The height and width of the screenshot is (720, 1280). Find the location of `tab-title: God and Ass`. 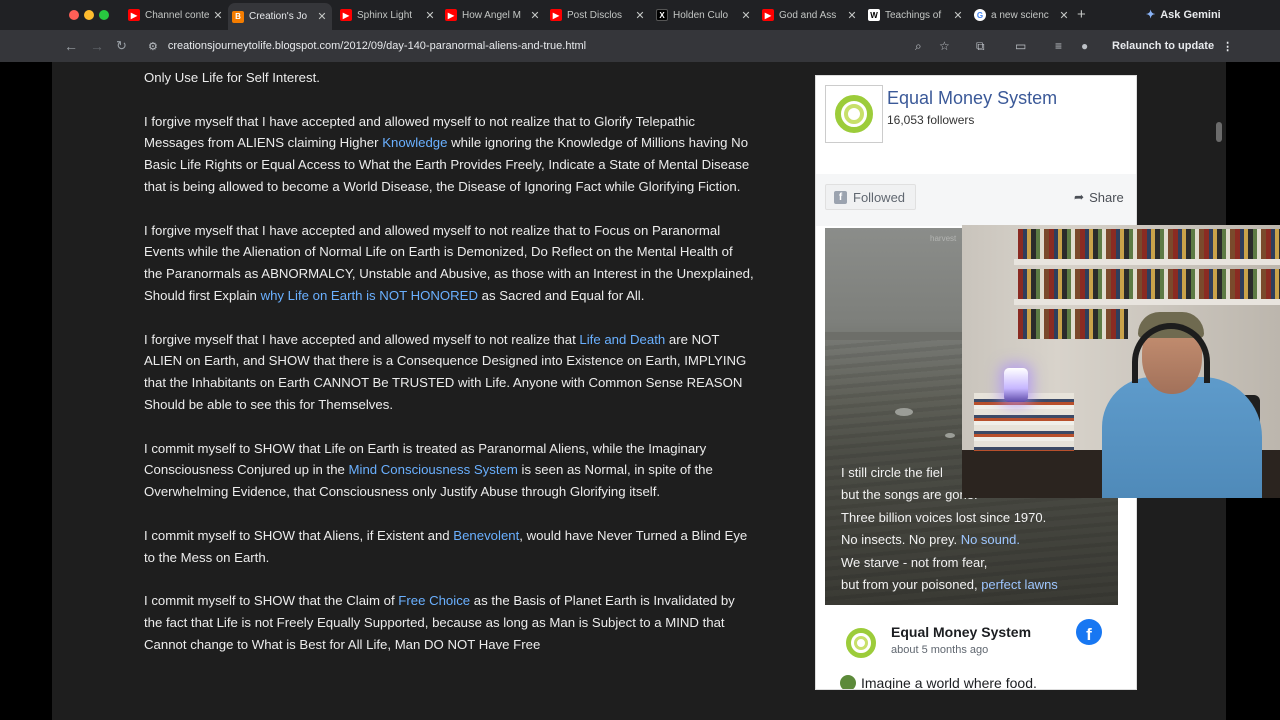

tab-title: God and Ass is located at coordinates (808, 15).